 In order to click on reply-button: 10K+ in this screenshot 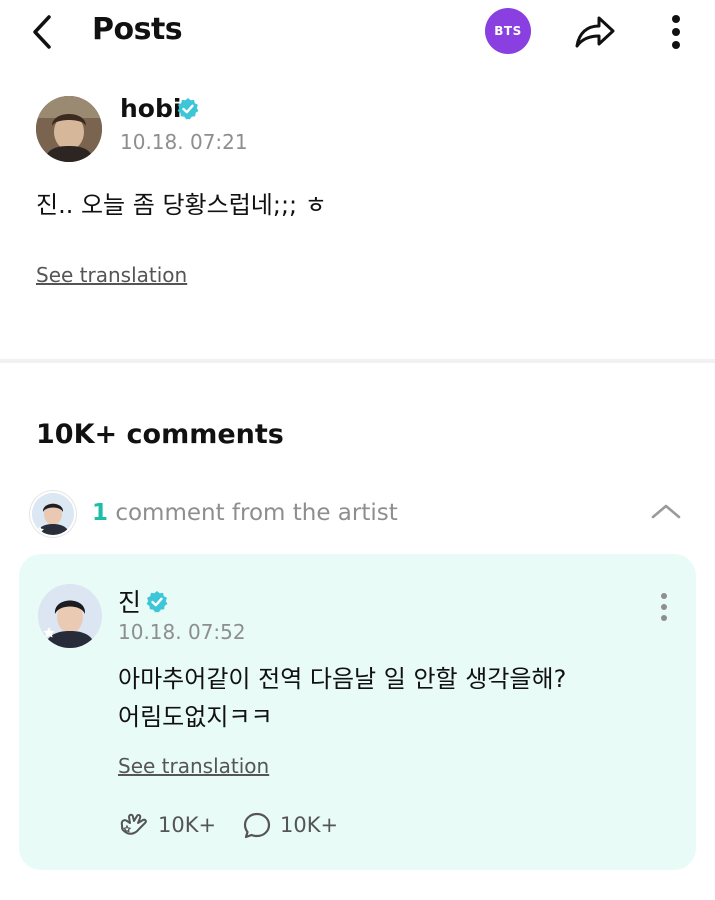, I will do `click(290, 825)`.